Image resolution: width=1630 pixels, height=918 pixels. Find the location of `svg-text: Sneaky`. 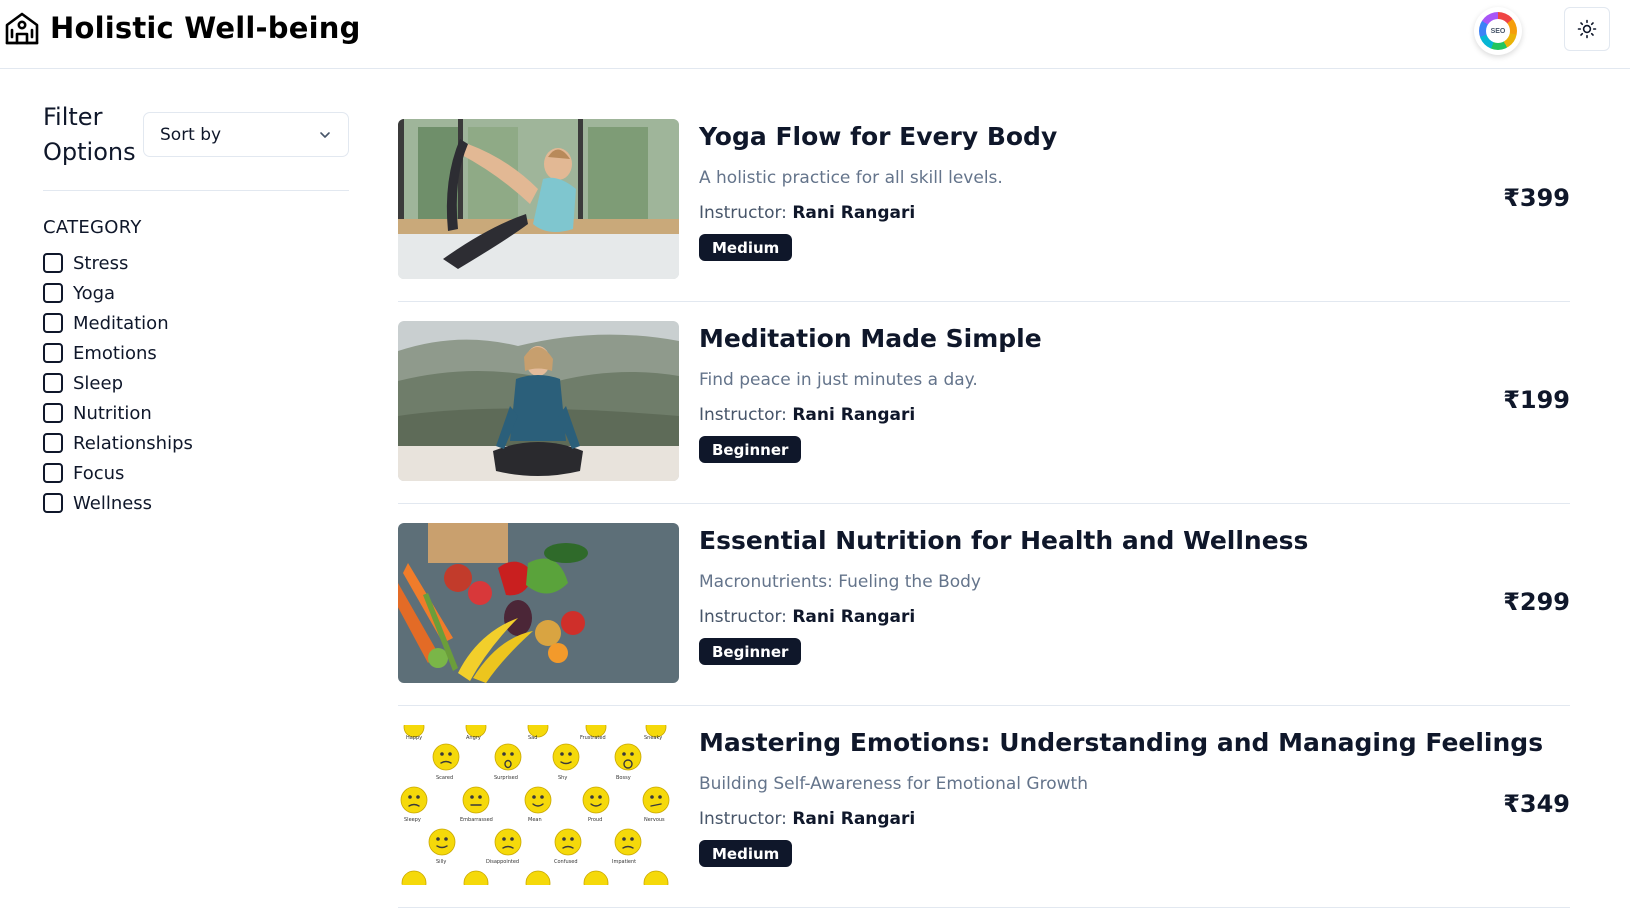

svg-text: Sneaky is located at coordinates (653, 738).